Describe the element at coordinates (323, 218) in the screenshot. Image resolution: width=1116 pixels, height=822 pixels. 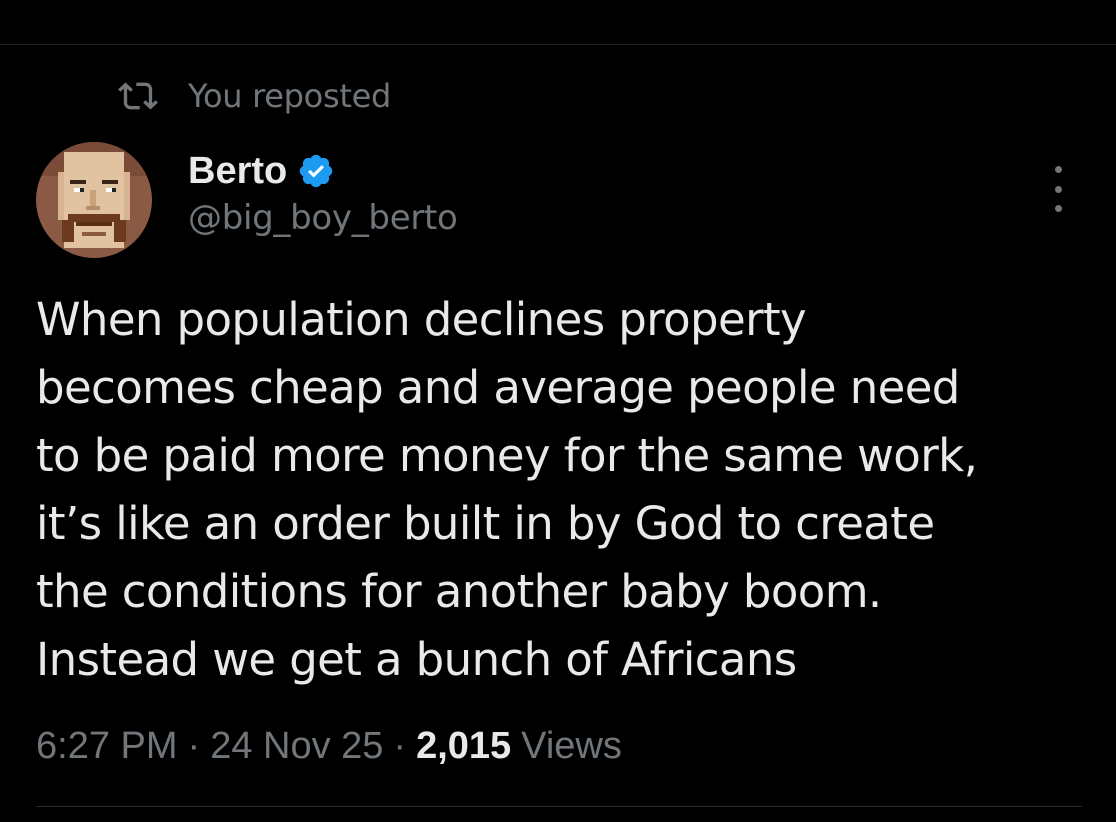
I see `author-handle: @big_boy_berto` at that location.